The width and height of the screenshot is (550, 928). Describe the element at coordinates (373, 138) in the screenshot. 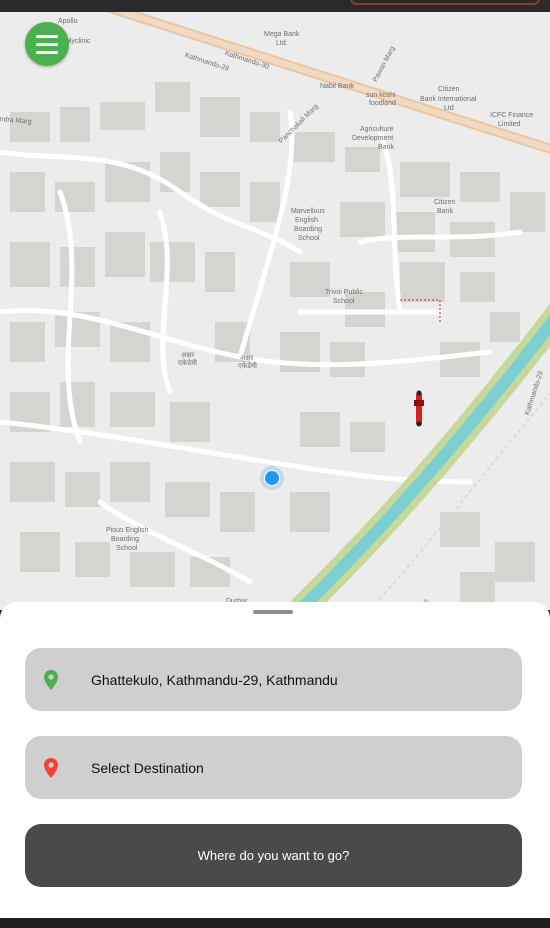

I see `map-label-development: Development` at that location.